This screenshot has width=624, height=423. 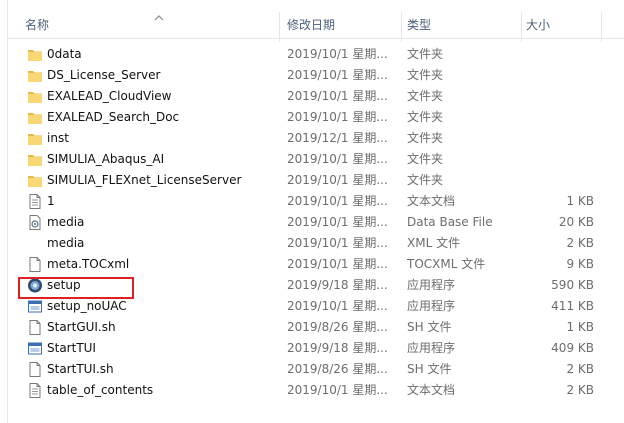 I want to click on file-name: StartTUI.sh, so click(x=80, y=369).